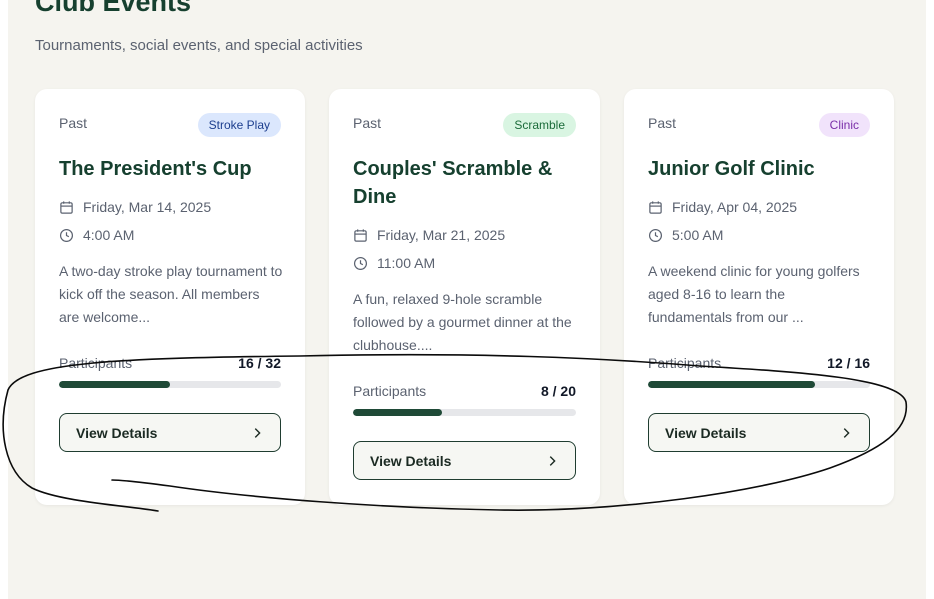 The width and height of the screenshot is (934, 599). I want to click on event-title: Couples' Scramble & Dine, so click(453, 183).